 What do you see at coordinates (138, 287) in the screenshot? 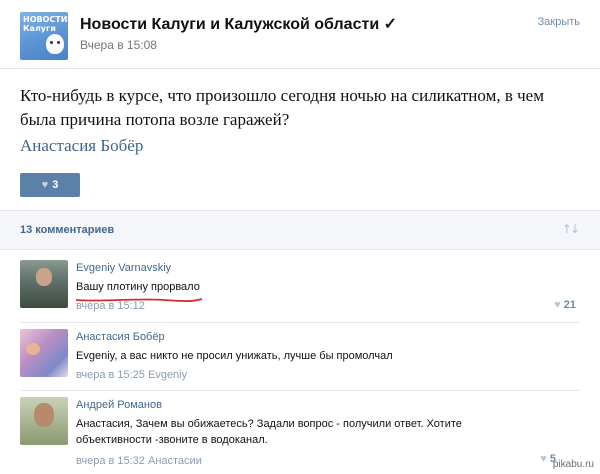
I see `comment-text: Вашу плотину прорвало` at bounding box center [138, 287].